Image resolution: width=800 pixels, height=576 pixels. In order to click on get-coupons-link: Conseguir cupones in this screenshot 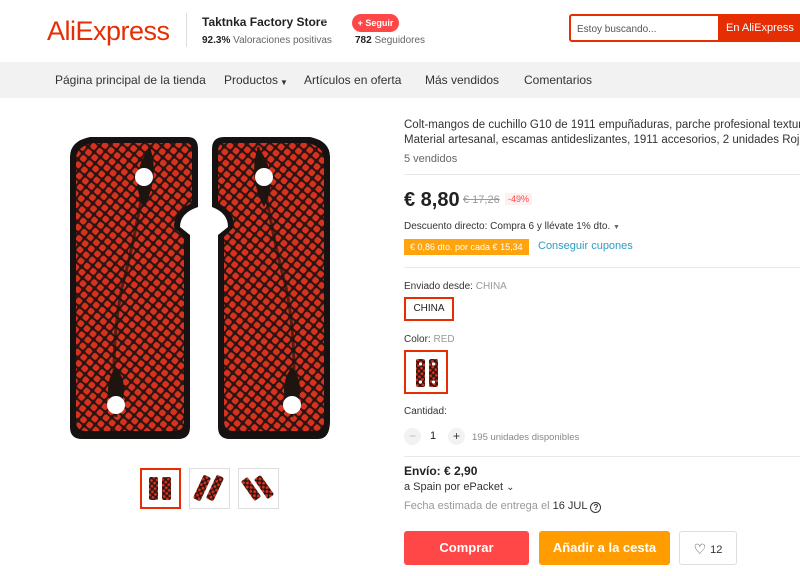, I will do `click(585, 246)`.